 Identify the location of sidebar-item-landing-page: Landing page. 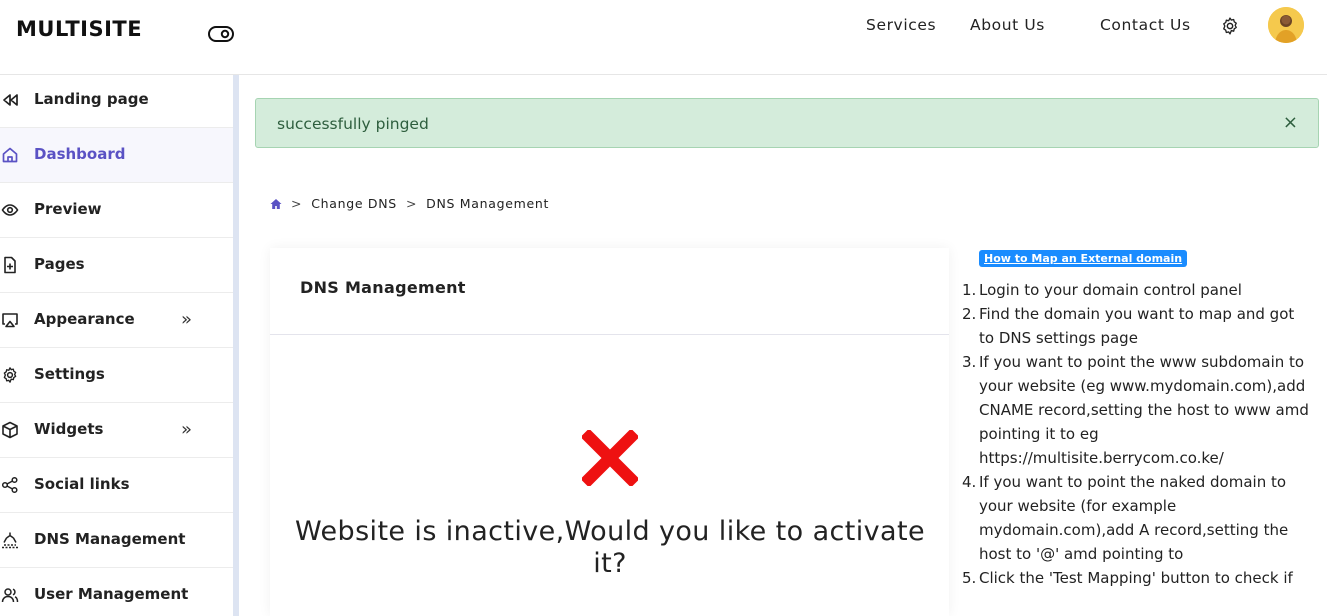
(116, 100).